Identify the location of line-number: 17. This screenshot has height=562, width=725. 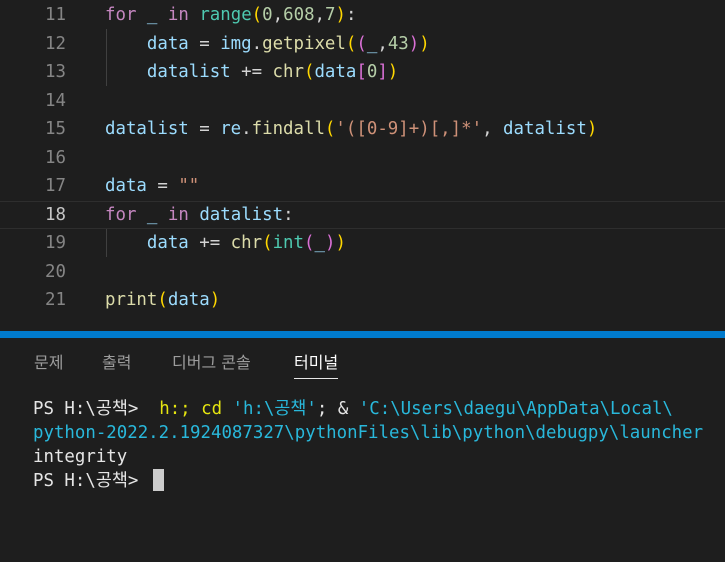
(55, 186).